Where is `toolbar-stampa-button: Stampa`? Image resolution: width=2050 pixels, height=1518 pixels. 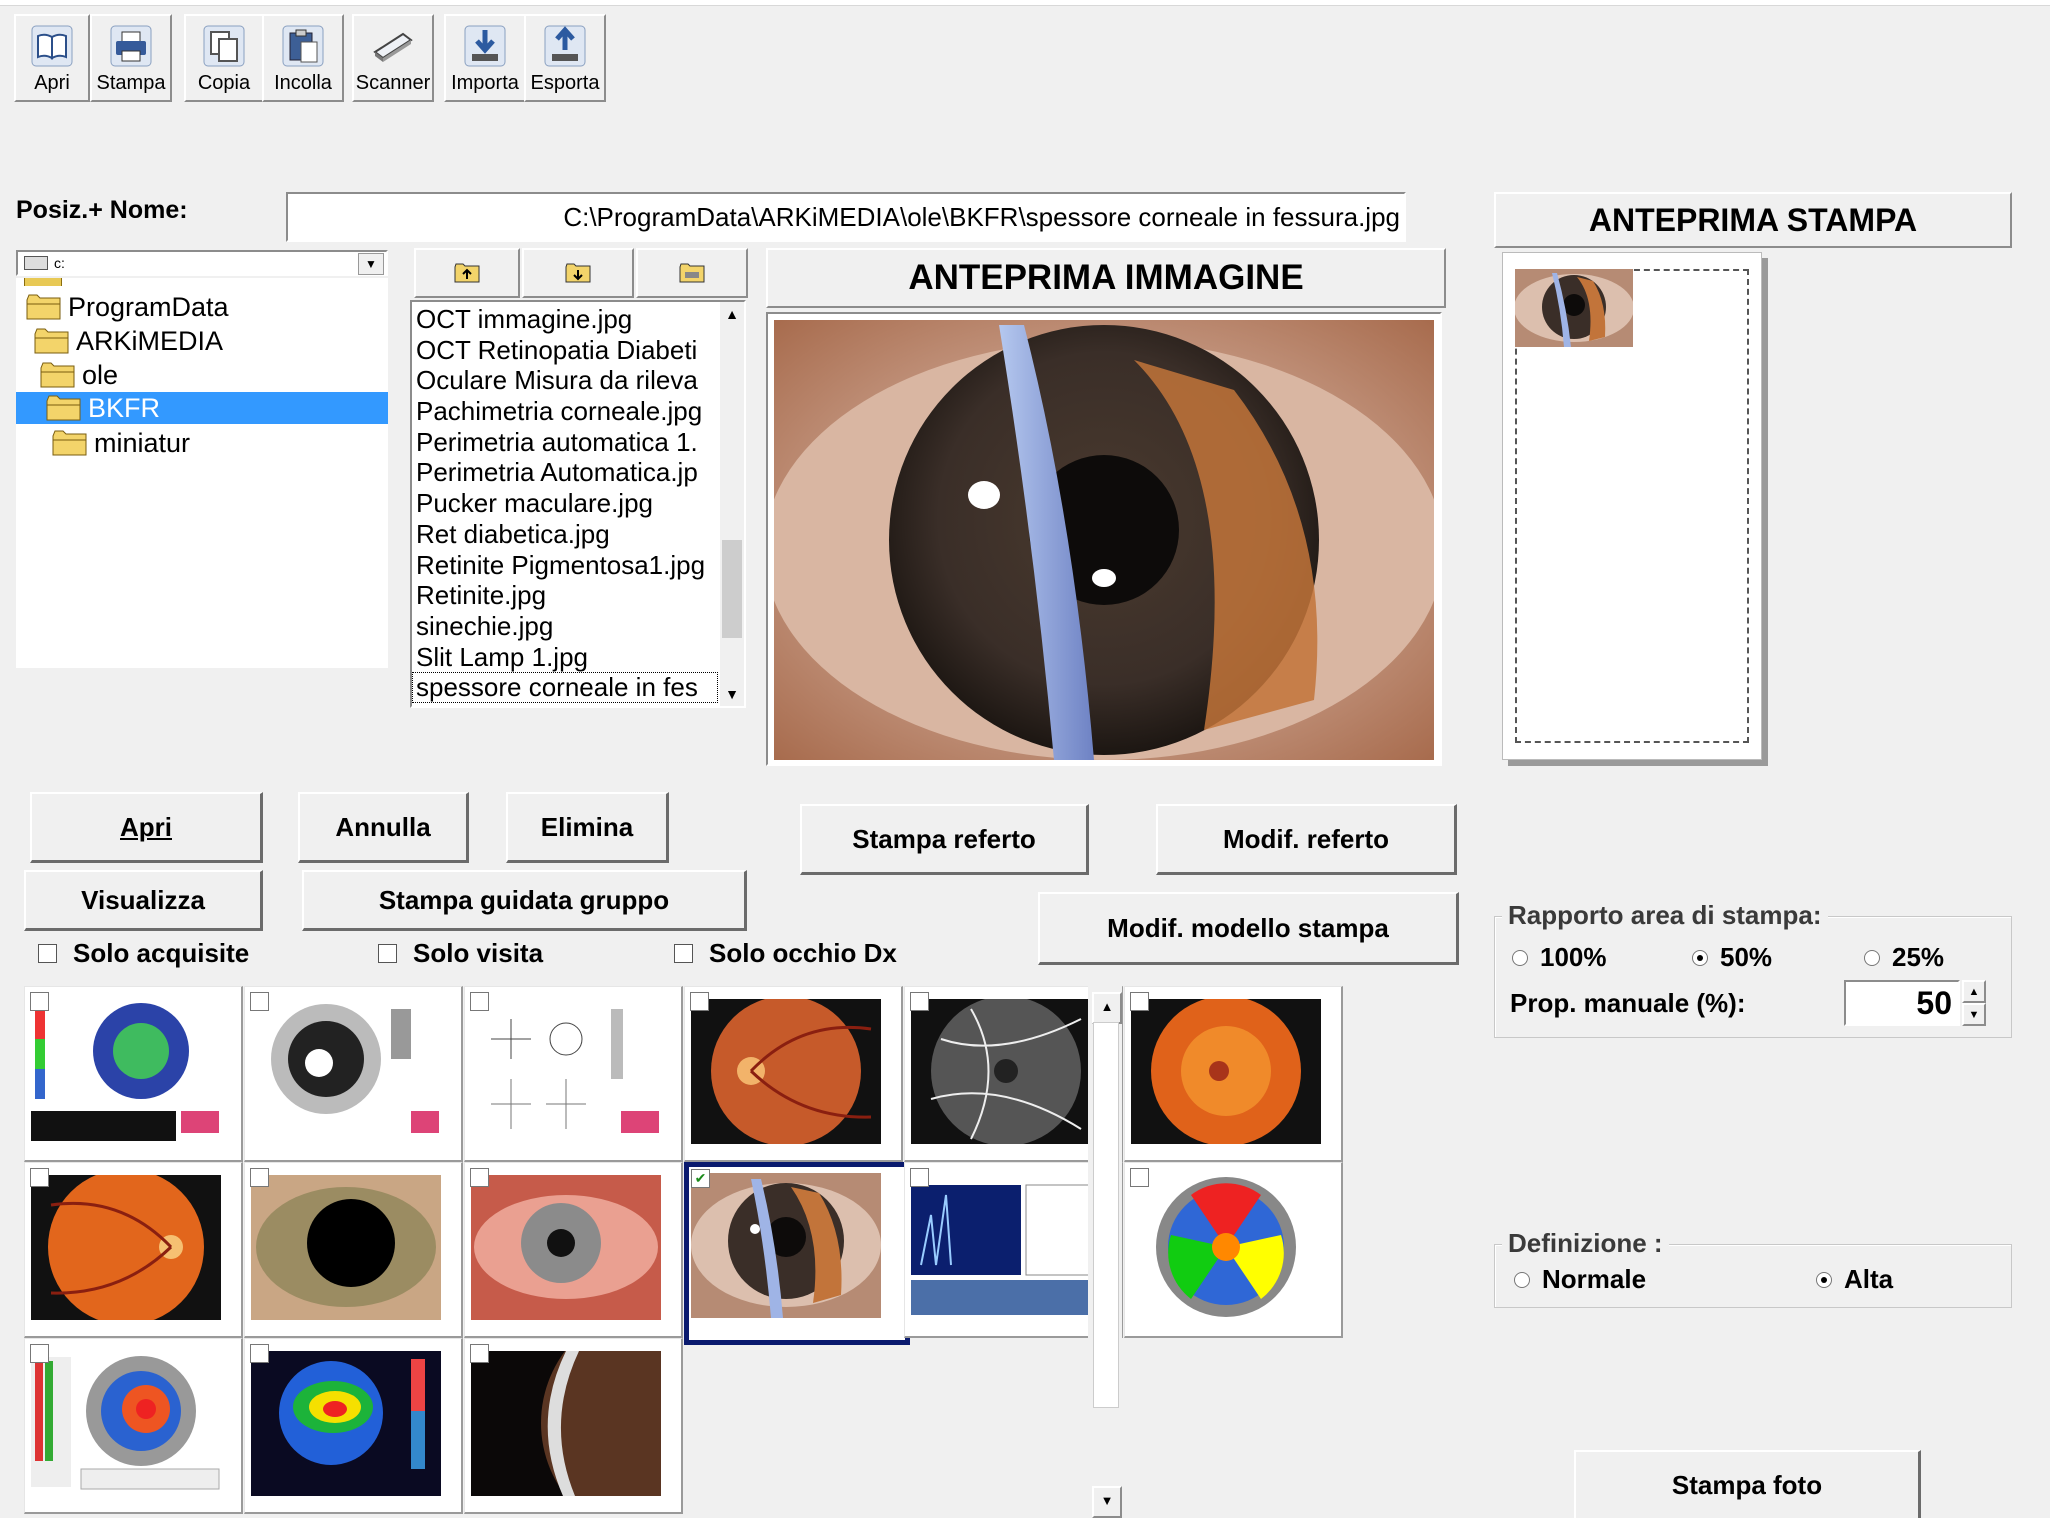
toolbar-stampa-button: Stampa is located at coordinates (131, 58).